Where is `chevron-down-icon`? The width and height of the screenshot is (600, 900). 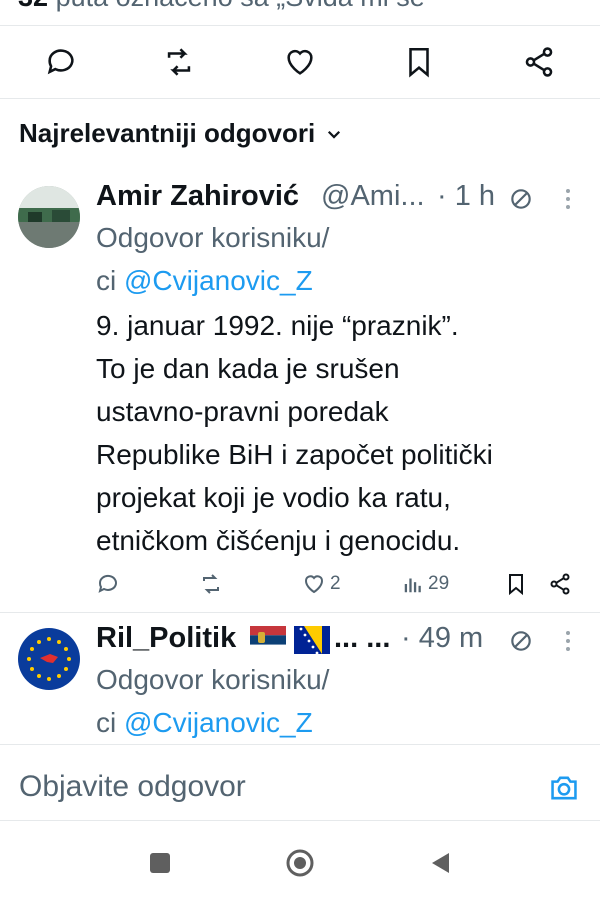 chevron-down-icon is located at coordinates (334, 134).